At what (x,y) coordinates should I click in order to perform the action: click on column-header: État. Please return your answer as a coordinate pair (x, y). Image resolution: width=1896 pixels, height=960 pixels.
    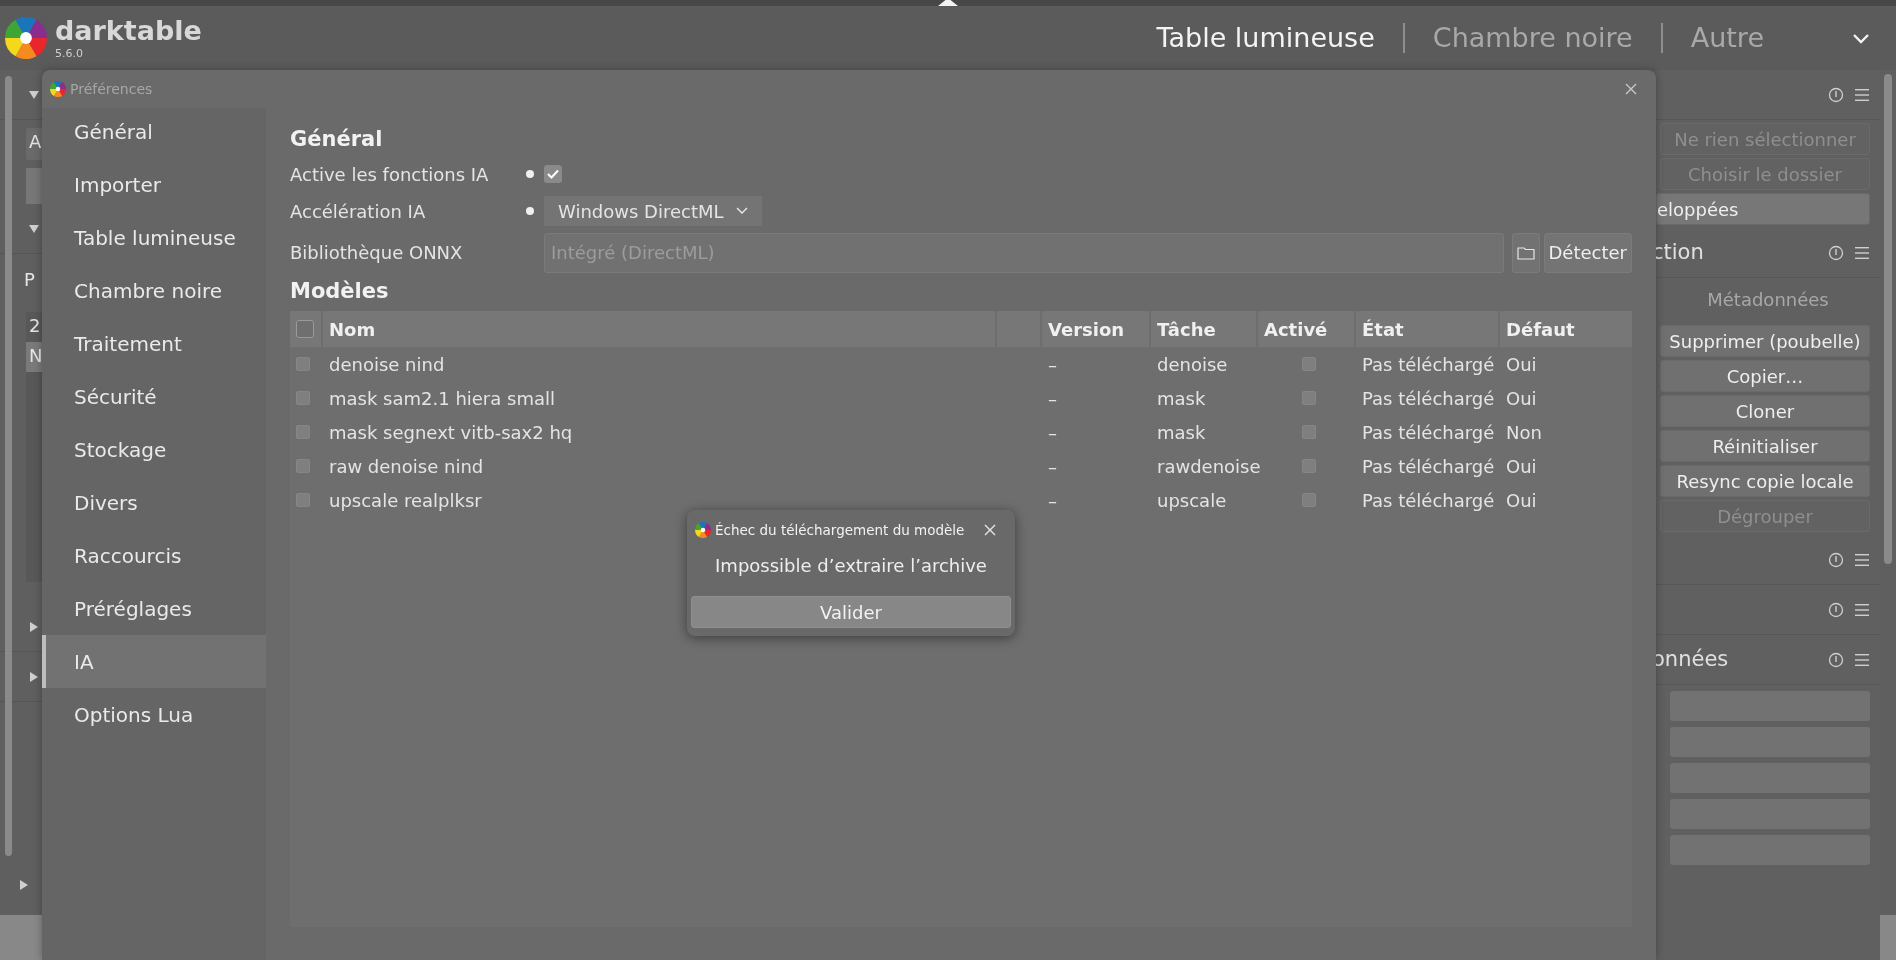
    Looking at the image, I should click on (1427, 329).